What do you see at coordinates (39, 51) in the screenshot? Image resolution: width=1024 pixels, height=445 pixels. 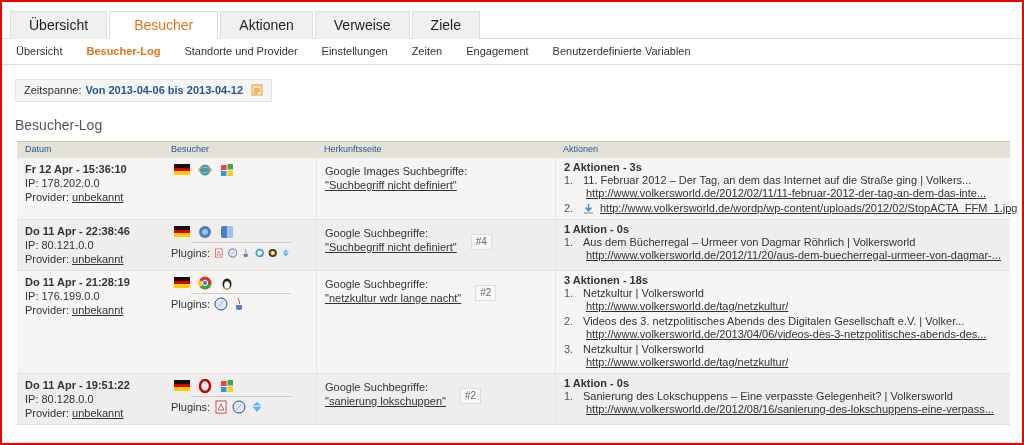 I see `sub-nav-link: Übersicht` at bounding box center [39, 51].